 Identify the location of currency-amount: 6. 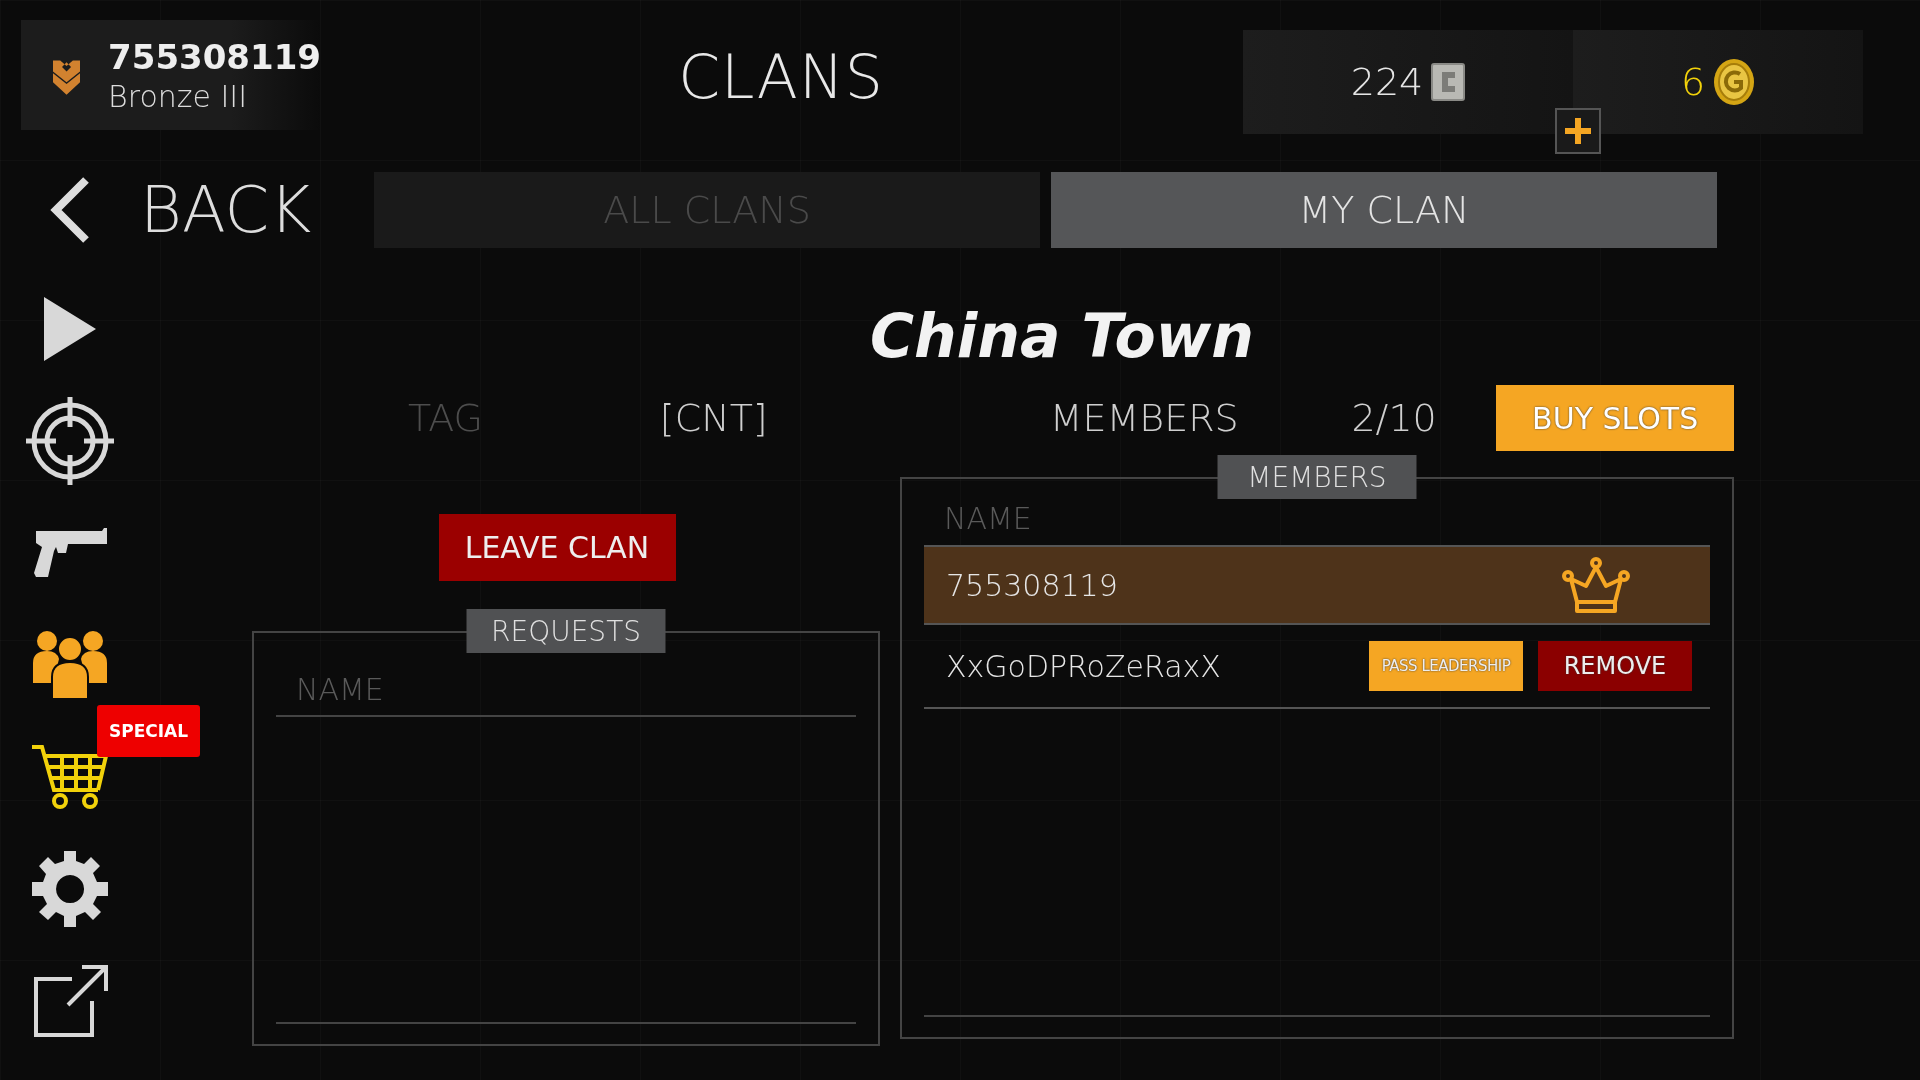
(1693, 82).